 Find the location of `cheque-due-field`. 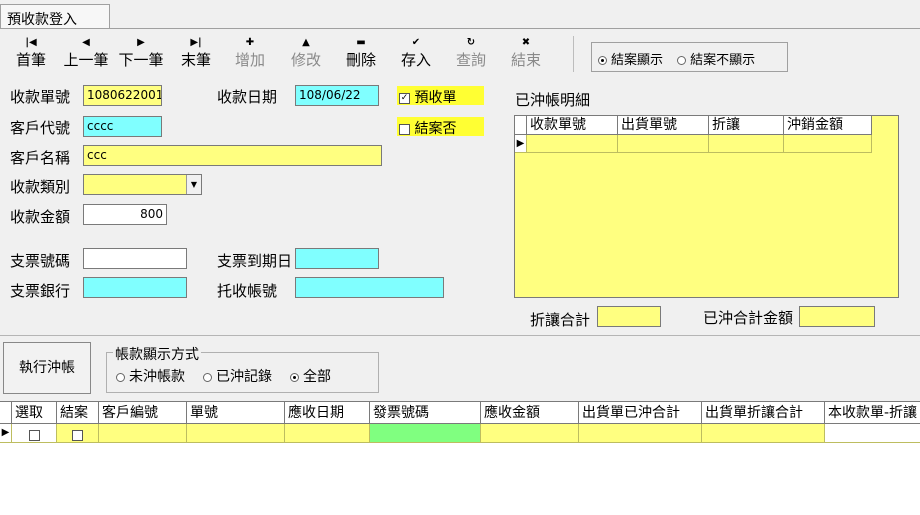

cheque-due-field is located at coordinates (337, 258).